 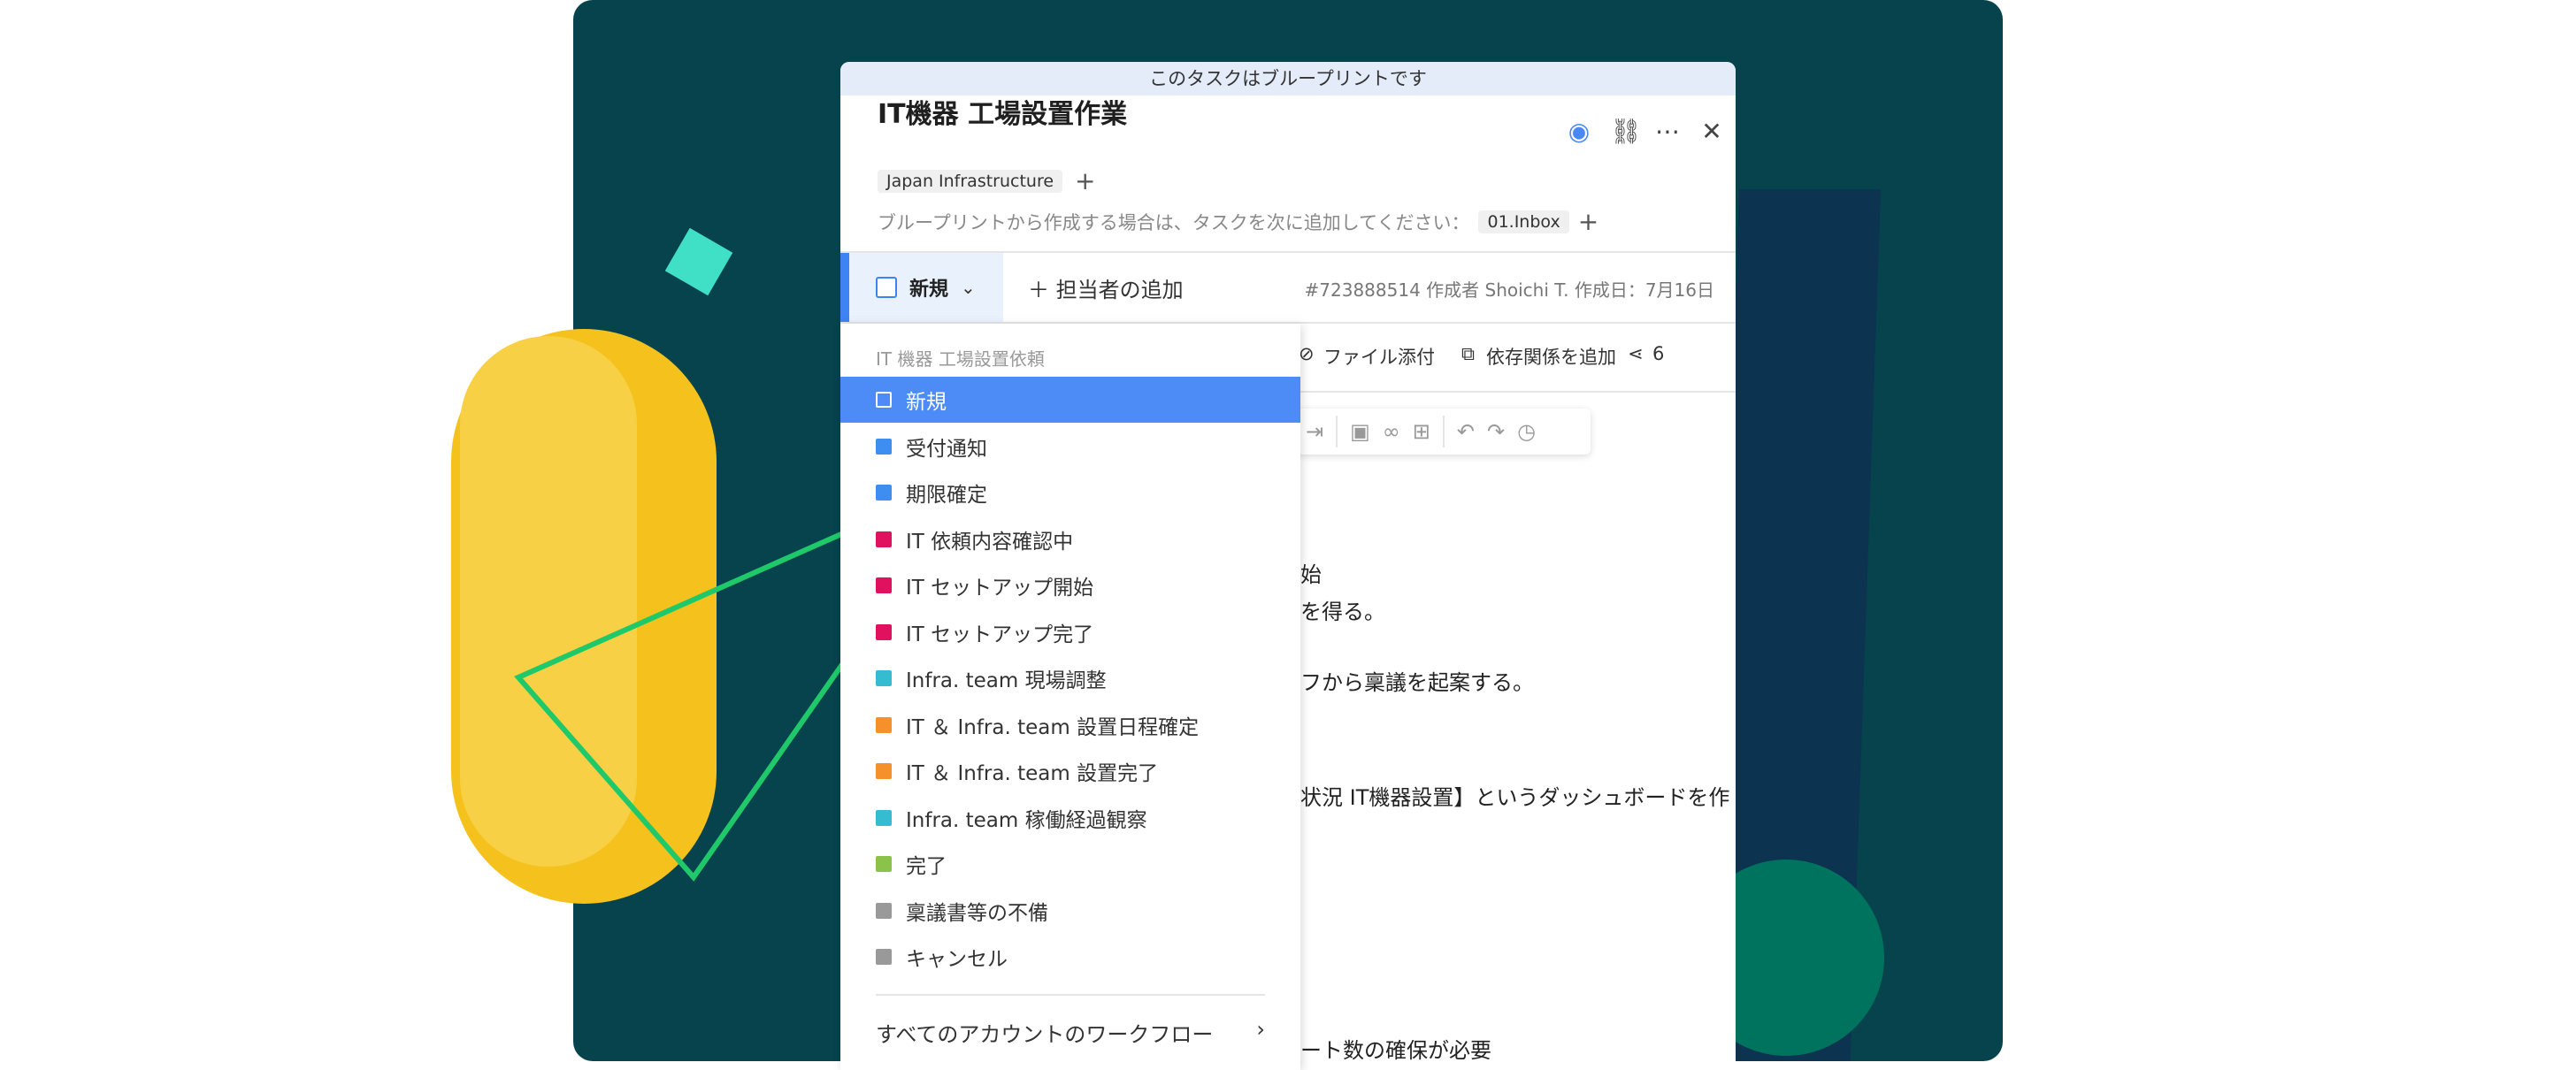 What do you see at coordinates (1360, 432) in the screenshot?
I see `image-icon: ▣` at bounding box center [1360, 432].